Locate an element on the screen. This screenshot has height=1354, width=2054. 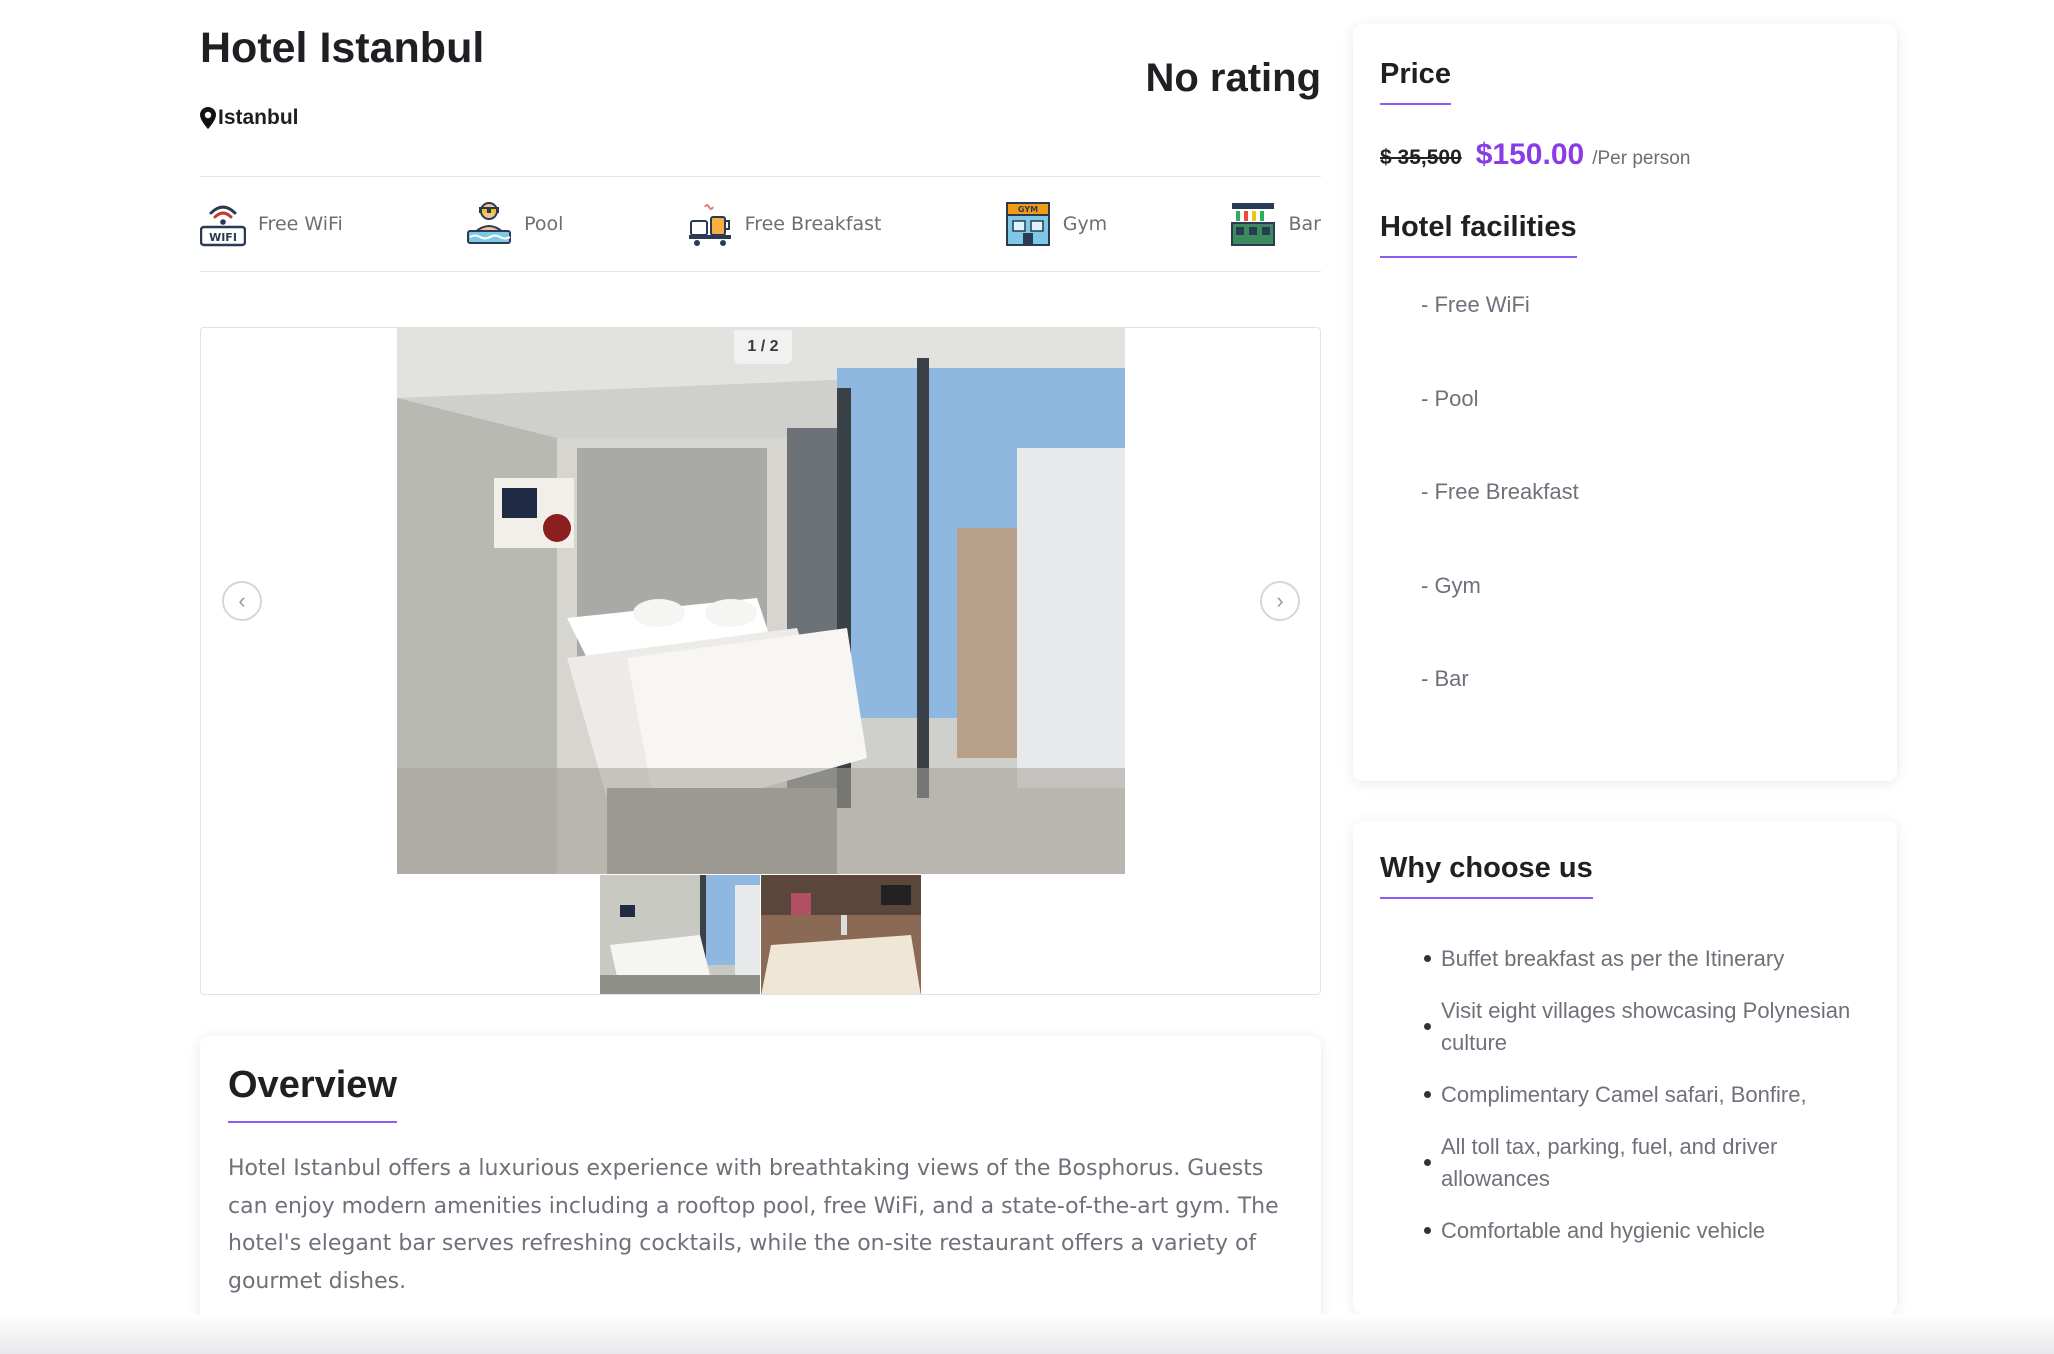
rating-text: No rating is located at coordinates (1233, 78).